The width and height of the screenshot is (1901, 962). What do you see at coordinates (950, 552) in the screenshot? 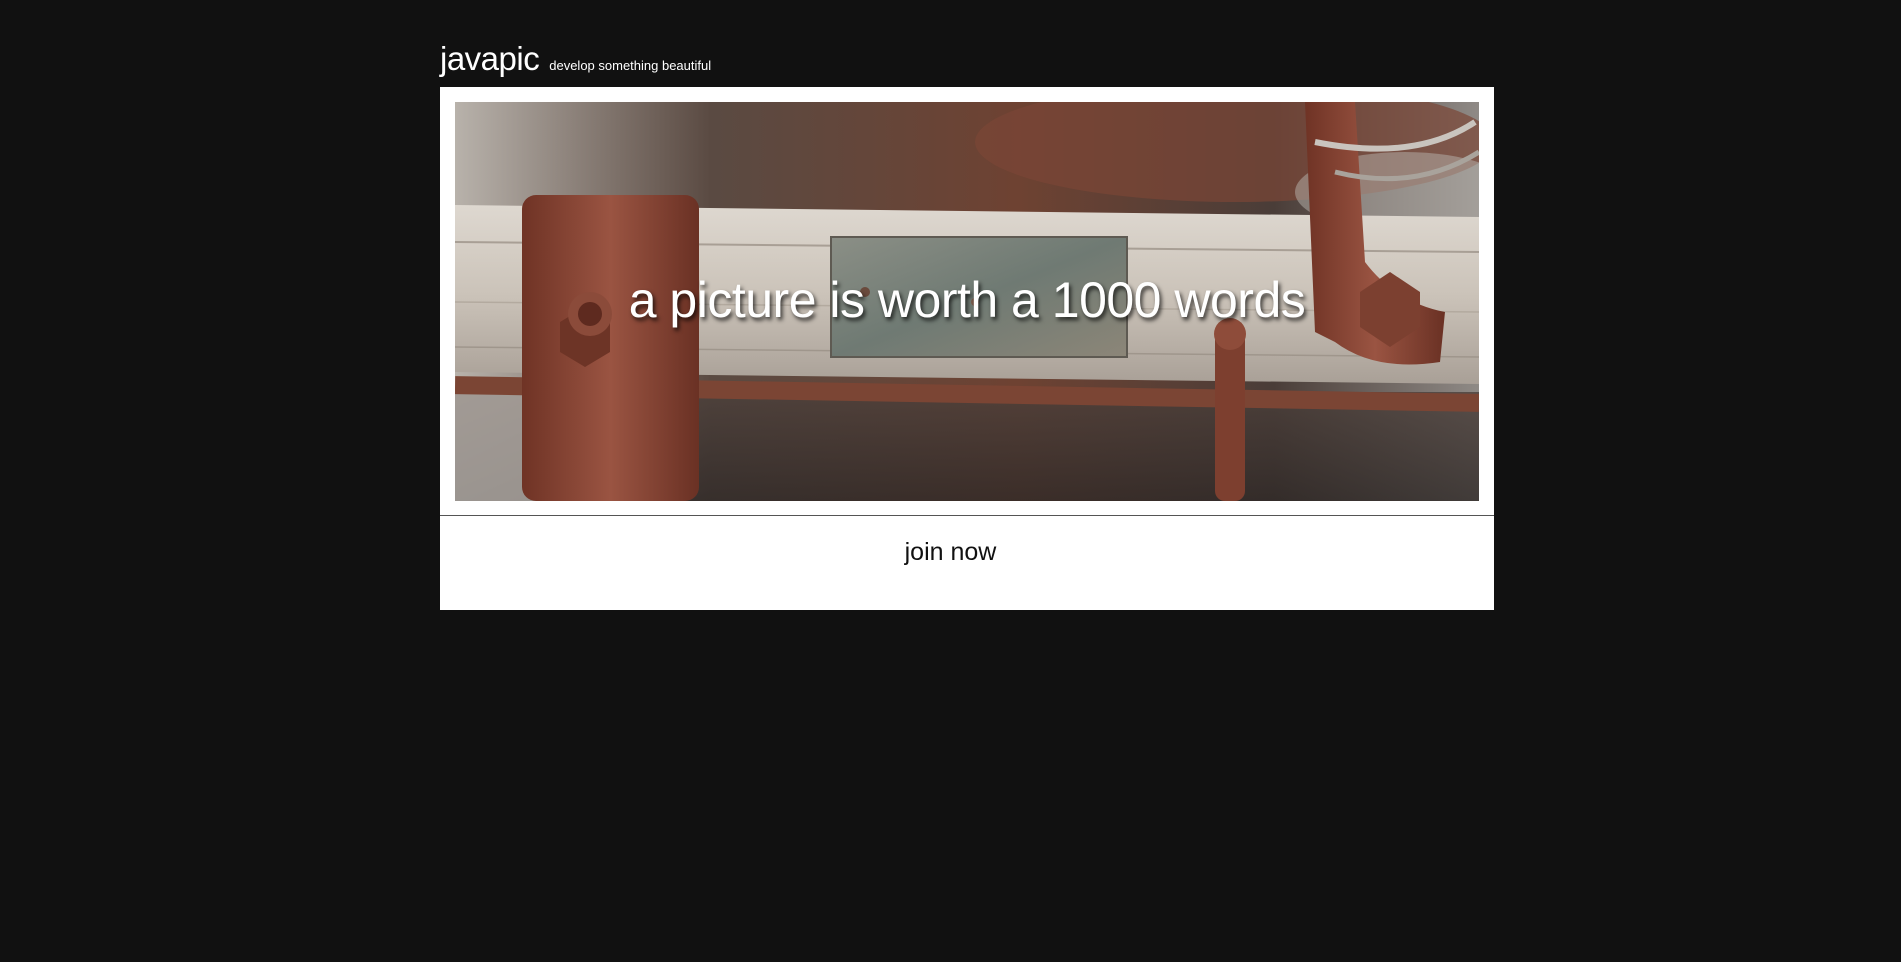
I see `join-now-button: join now` at bounding box center [950, 552].